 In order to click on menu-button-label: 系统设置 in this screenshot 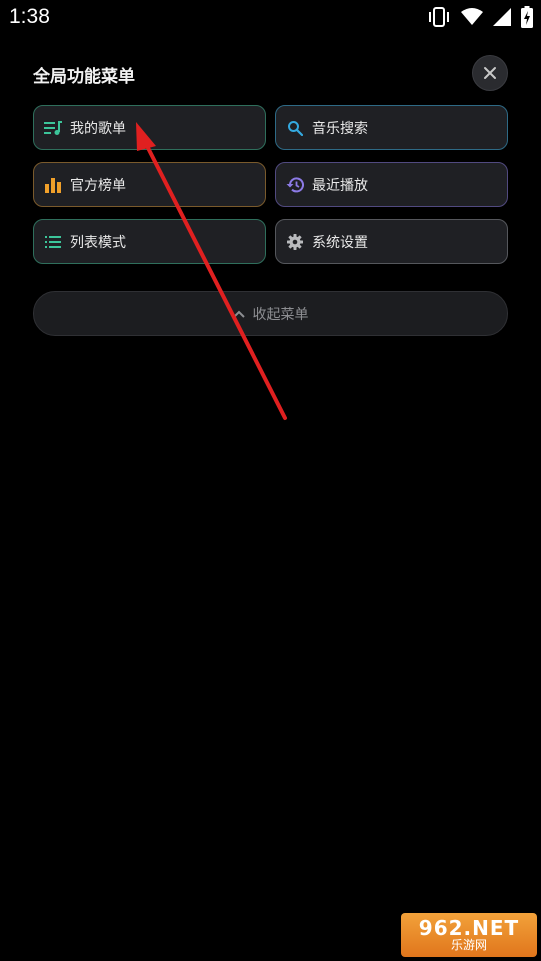, I will do `click(340, 242)`.